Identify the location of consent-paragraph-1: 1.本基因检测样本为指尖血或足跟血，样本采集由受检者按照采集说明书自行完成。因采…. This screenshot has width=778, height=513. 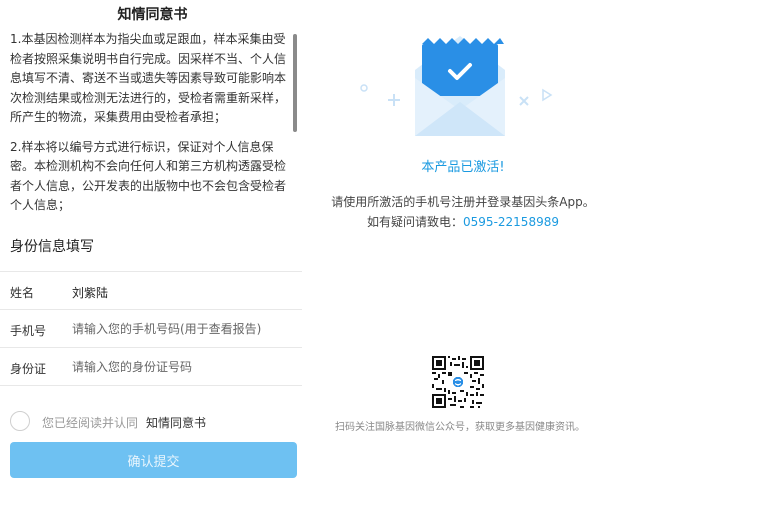
(148, 78).